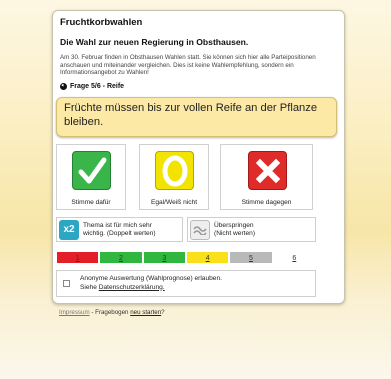 Image resolution: width=391 pixels, height=379 pixels. I want to click on scale-step-2: 2, so click(121, 257).